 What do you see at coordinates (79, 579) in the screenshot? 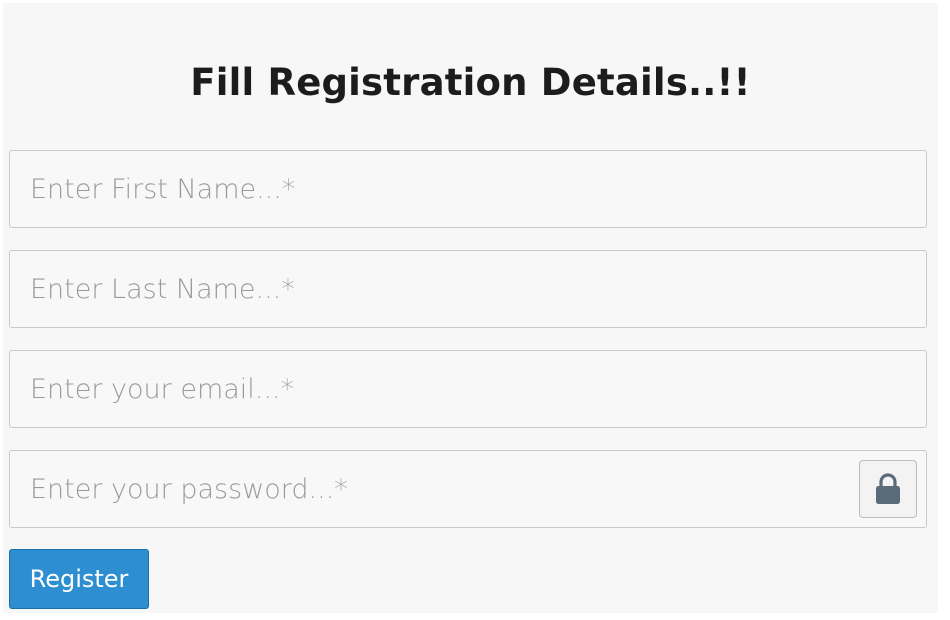
I see `register-button: Register` at bounding box center [79, 579].